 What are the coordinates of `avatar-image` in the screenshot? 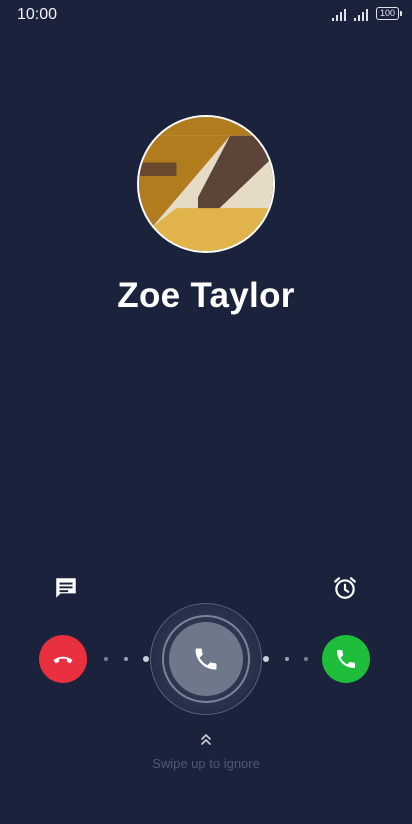 It's located at (206, 184).